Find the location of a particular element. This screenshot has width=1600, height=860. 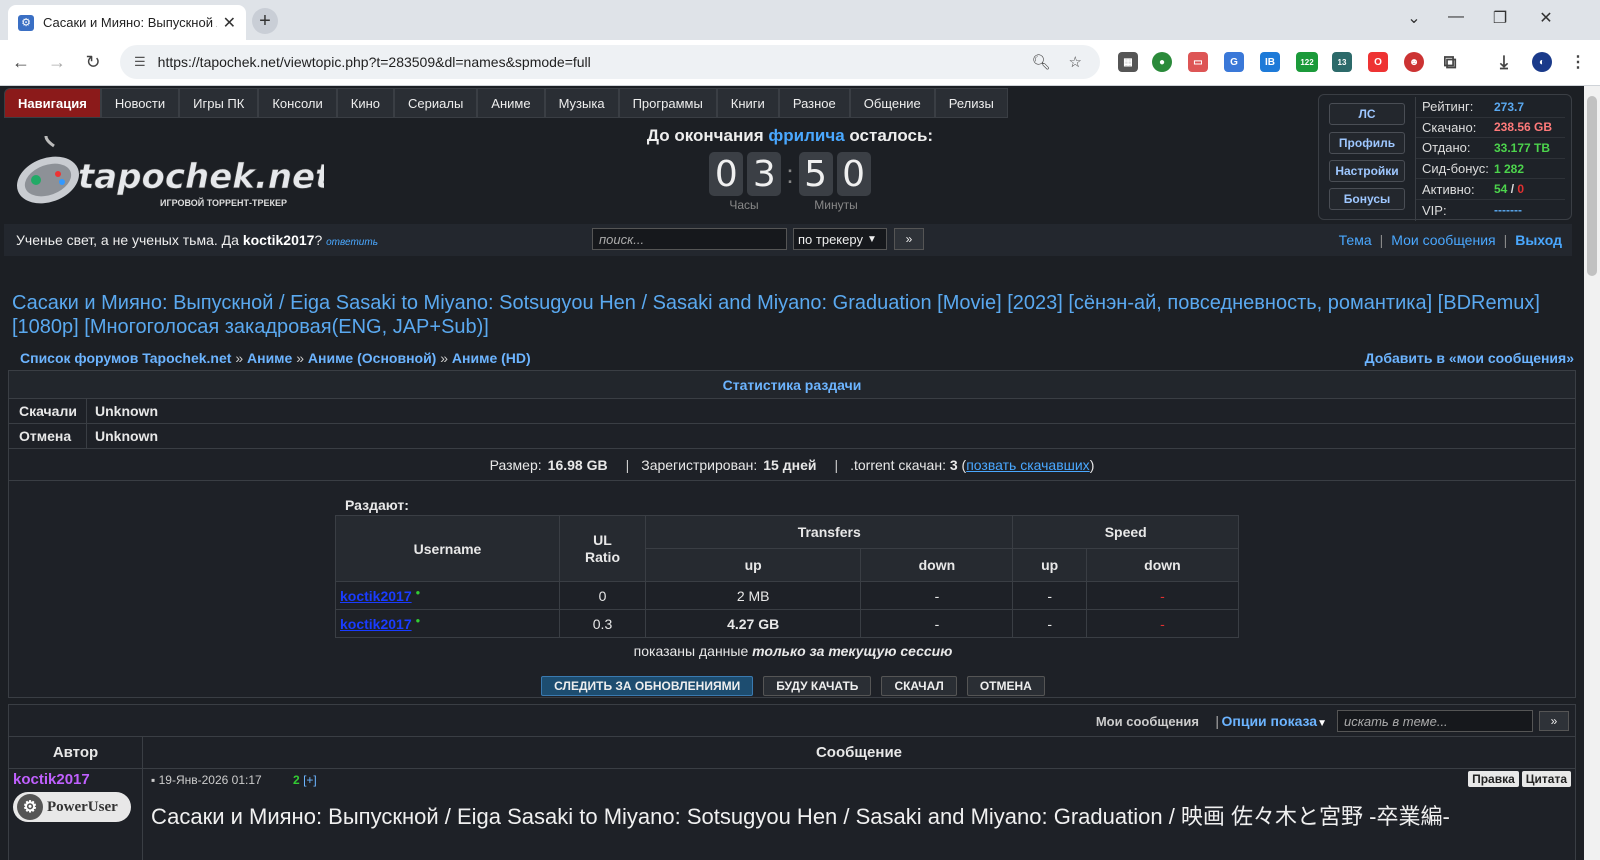

breadcrumb-forums: Список форумов Tapochek.net is located at coordinates (125, 358).